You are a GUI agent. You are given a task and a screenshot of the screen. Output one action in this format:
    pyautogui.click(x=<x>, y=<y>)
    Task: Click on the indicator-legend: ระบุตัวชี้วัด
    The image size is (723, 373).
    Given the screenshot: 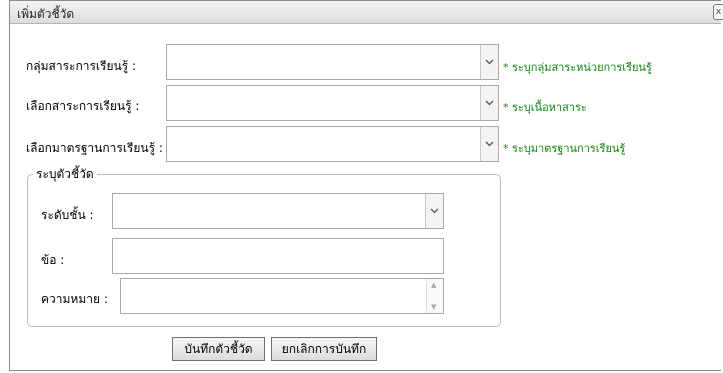 What is the action you would take?
    pyautogui.click(x=65, y=174)
    